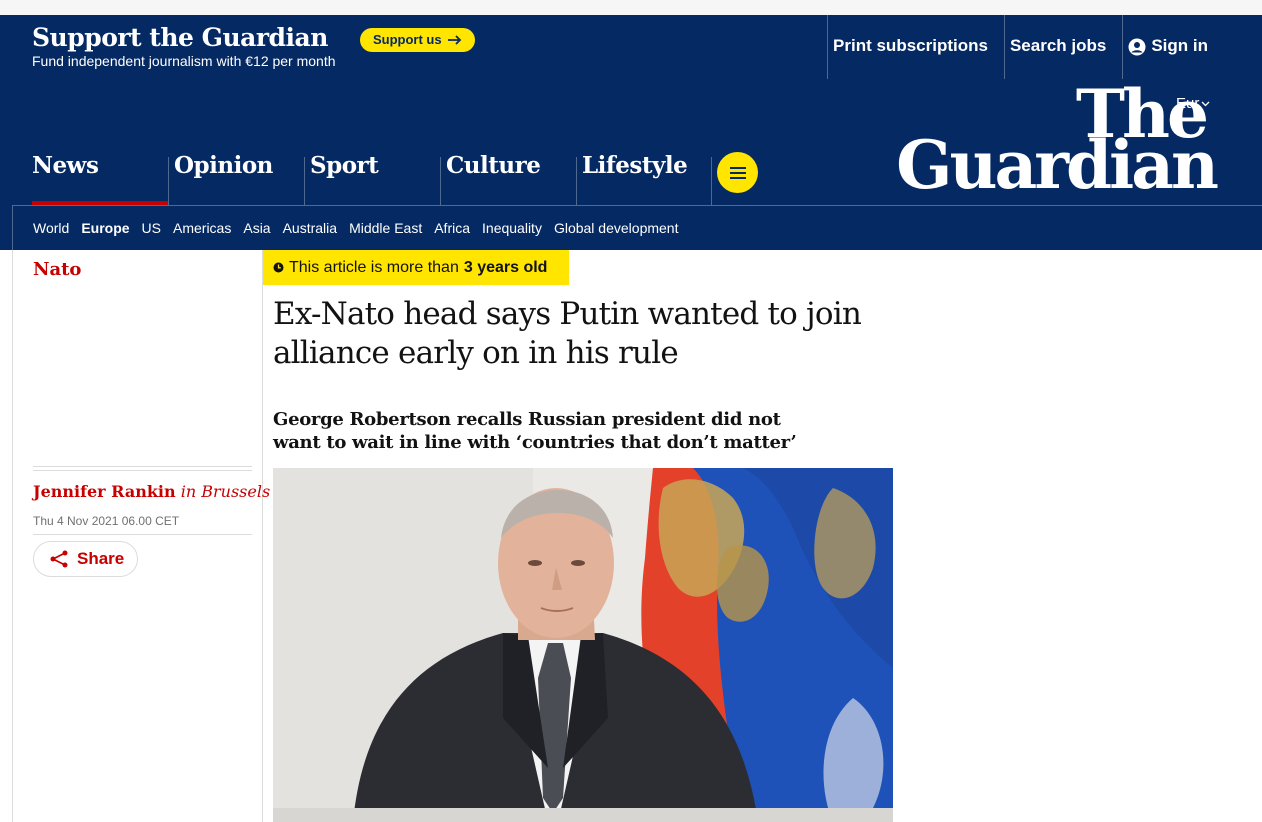  I want to click on author-location: in Brussels, so click(225, 491).